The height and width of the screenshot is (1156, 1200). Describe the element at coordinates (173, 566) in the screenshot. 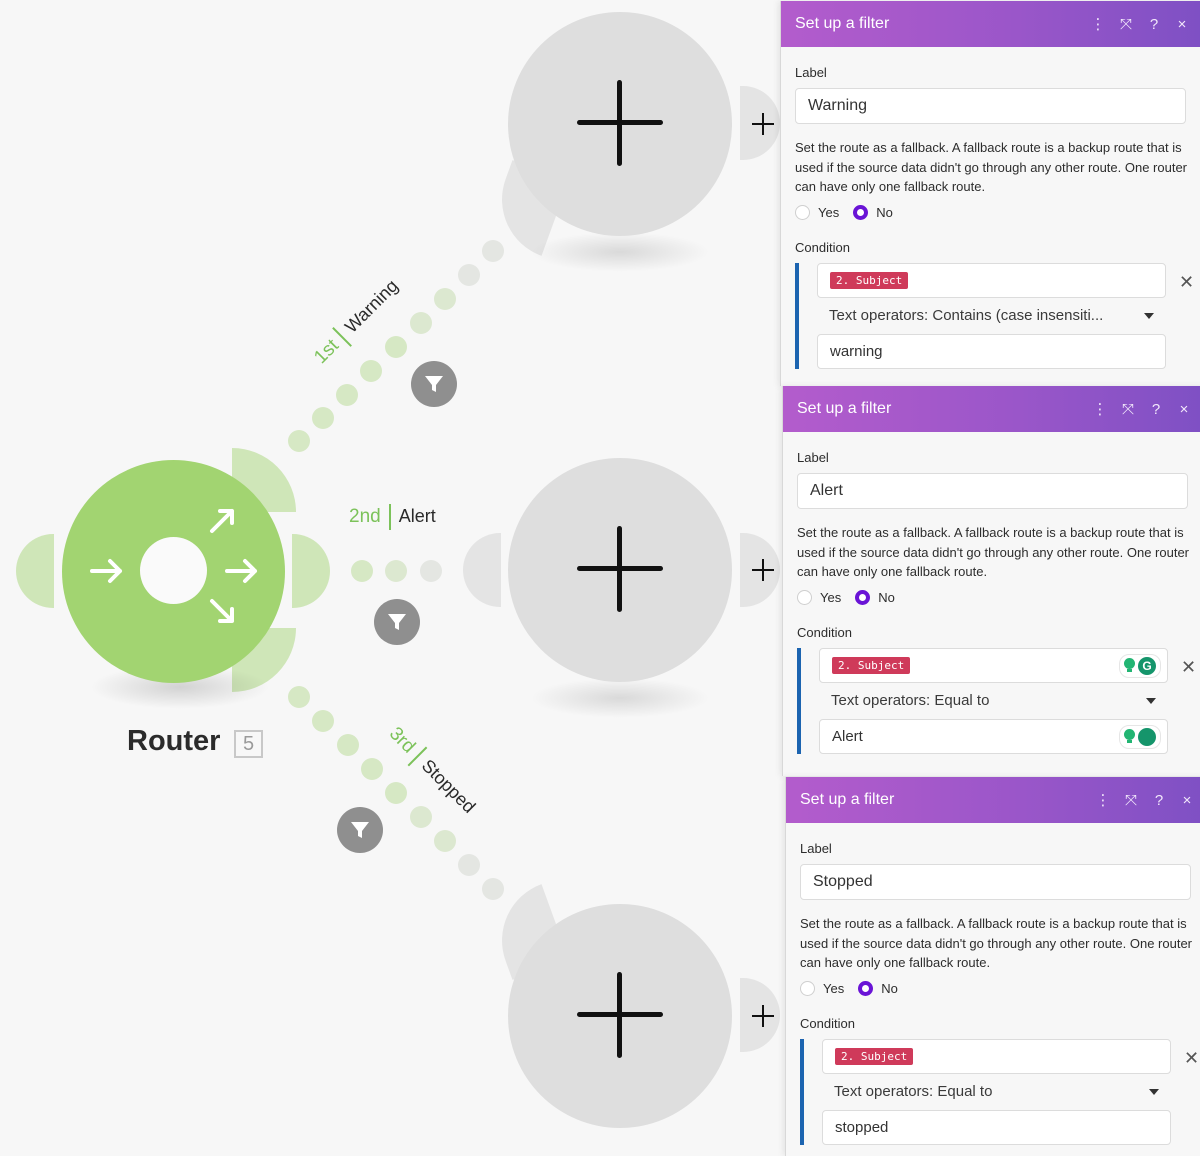

I see `router-arrows-icon` at that location.